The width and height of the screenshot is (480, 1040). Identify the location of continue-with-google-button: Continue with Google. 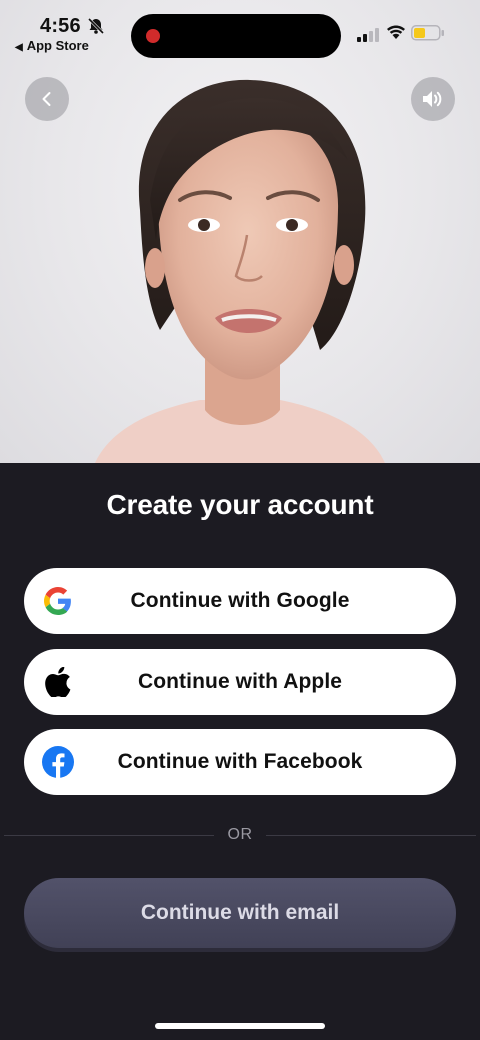
(240, 601).